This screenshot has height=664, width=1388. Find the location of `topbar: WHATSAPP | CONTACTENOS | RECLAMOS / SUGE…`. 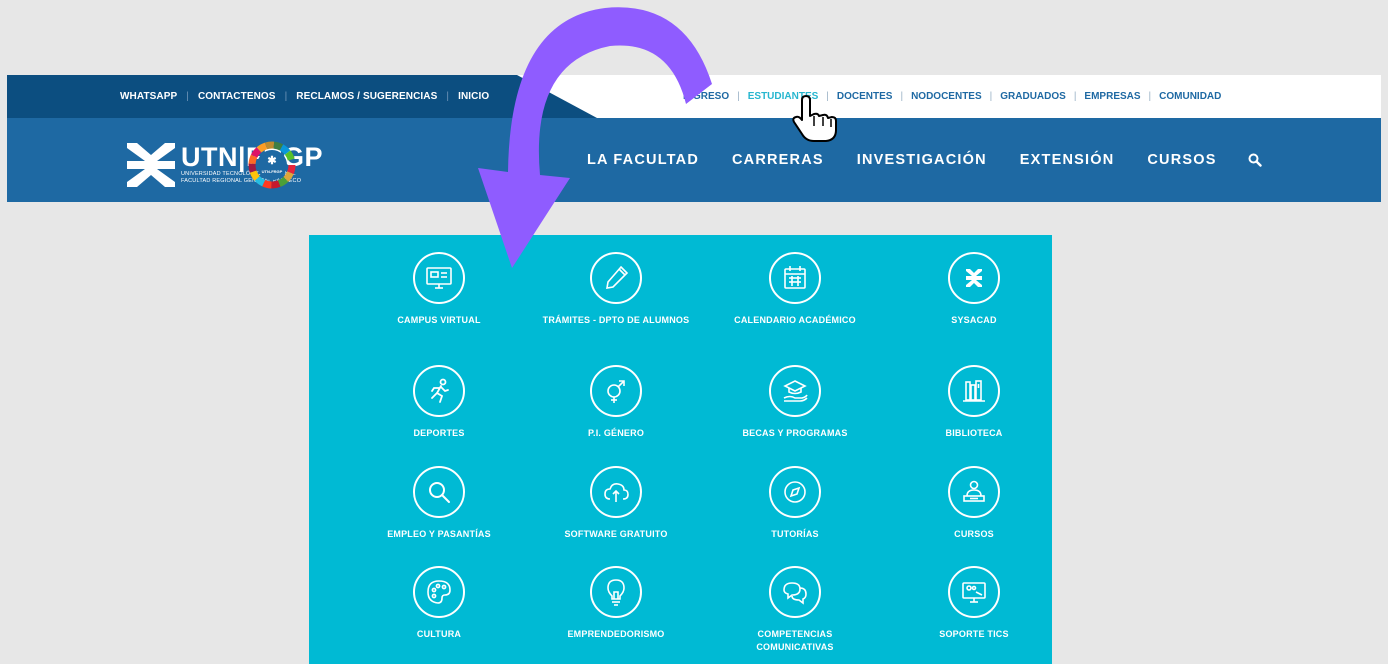

topbar: WHATSAPP | CONTACTENOS | RECLAMOS / SUGE… is located at coordinates (694, 96).